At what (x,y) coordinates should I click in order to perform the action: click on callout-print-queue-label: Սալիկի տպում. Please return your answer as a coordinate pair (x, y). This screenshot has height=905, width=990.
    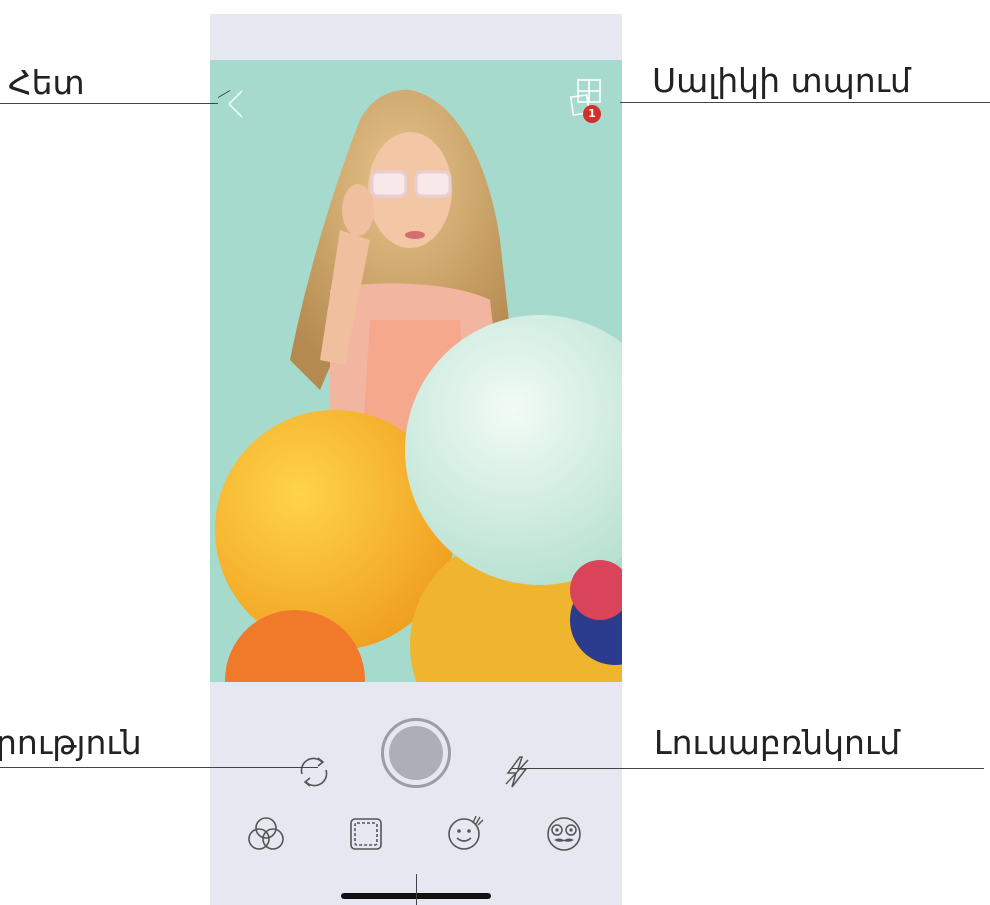
    Looking at the image, I should click on (781, 80).